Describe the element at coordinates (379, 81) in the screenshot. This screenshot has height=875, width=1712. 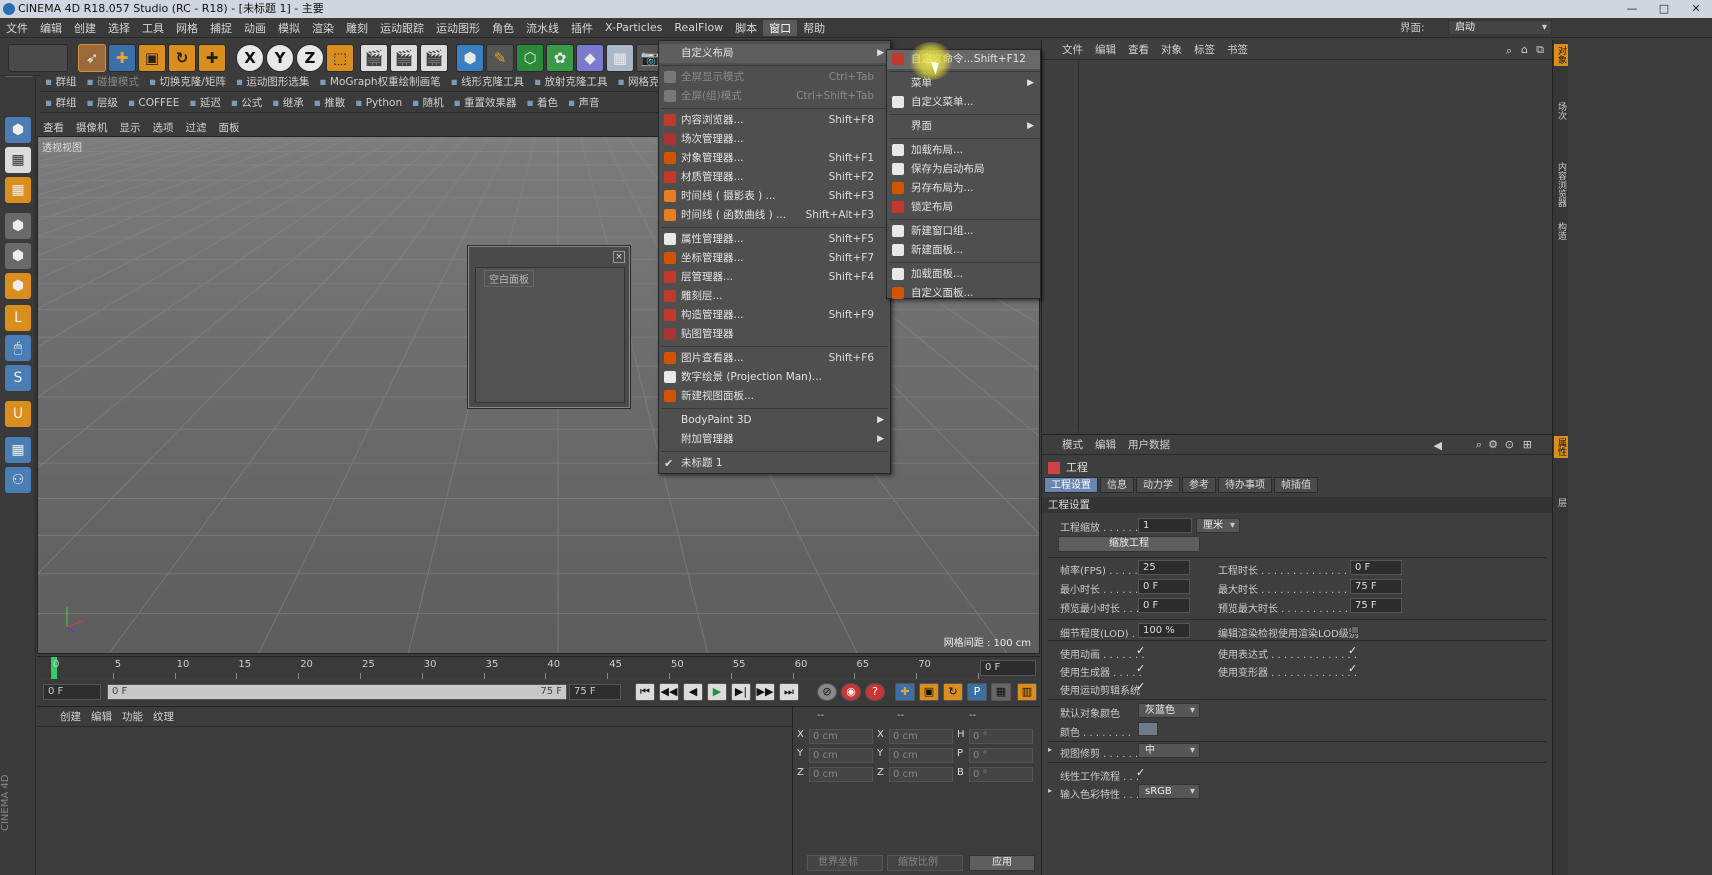
I see `subbar1-item-3: MoGraph权重绘制画笔` at that location.